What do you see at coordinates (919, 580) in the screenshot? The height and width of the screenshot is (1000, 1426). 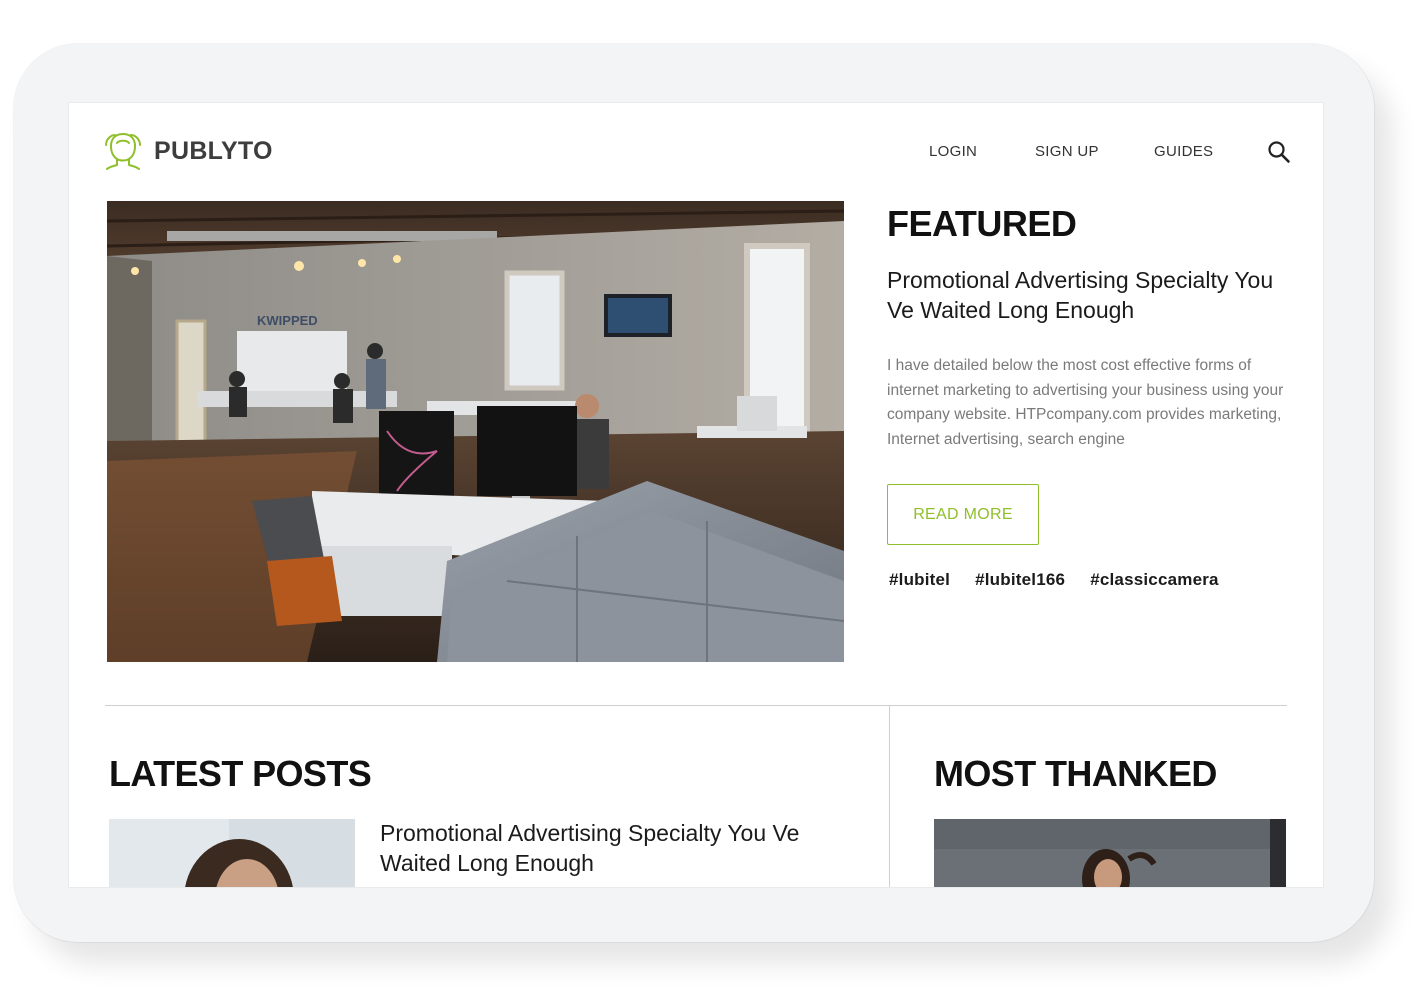 I see `tag-link: #lubitel` at bounding box center [919, 580].